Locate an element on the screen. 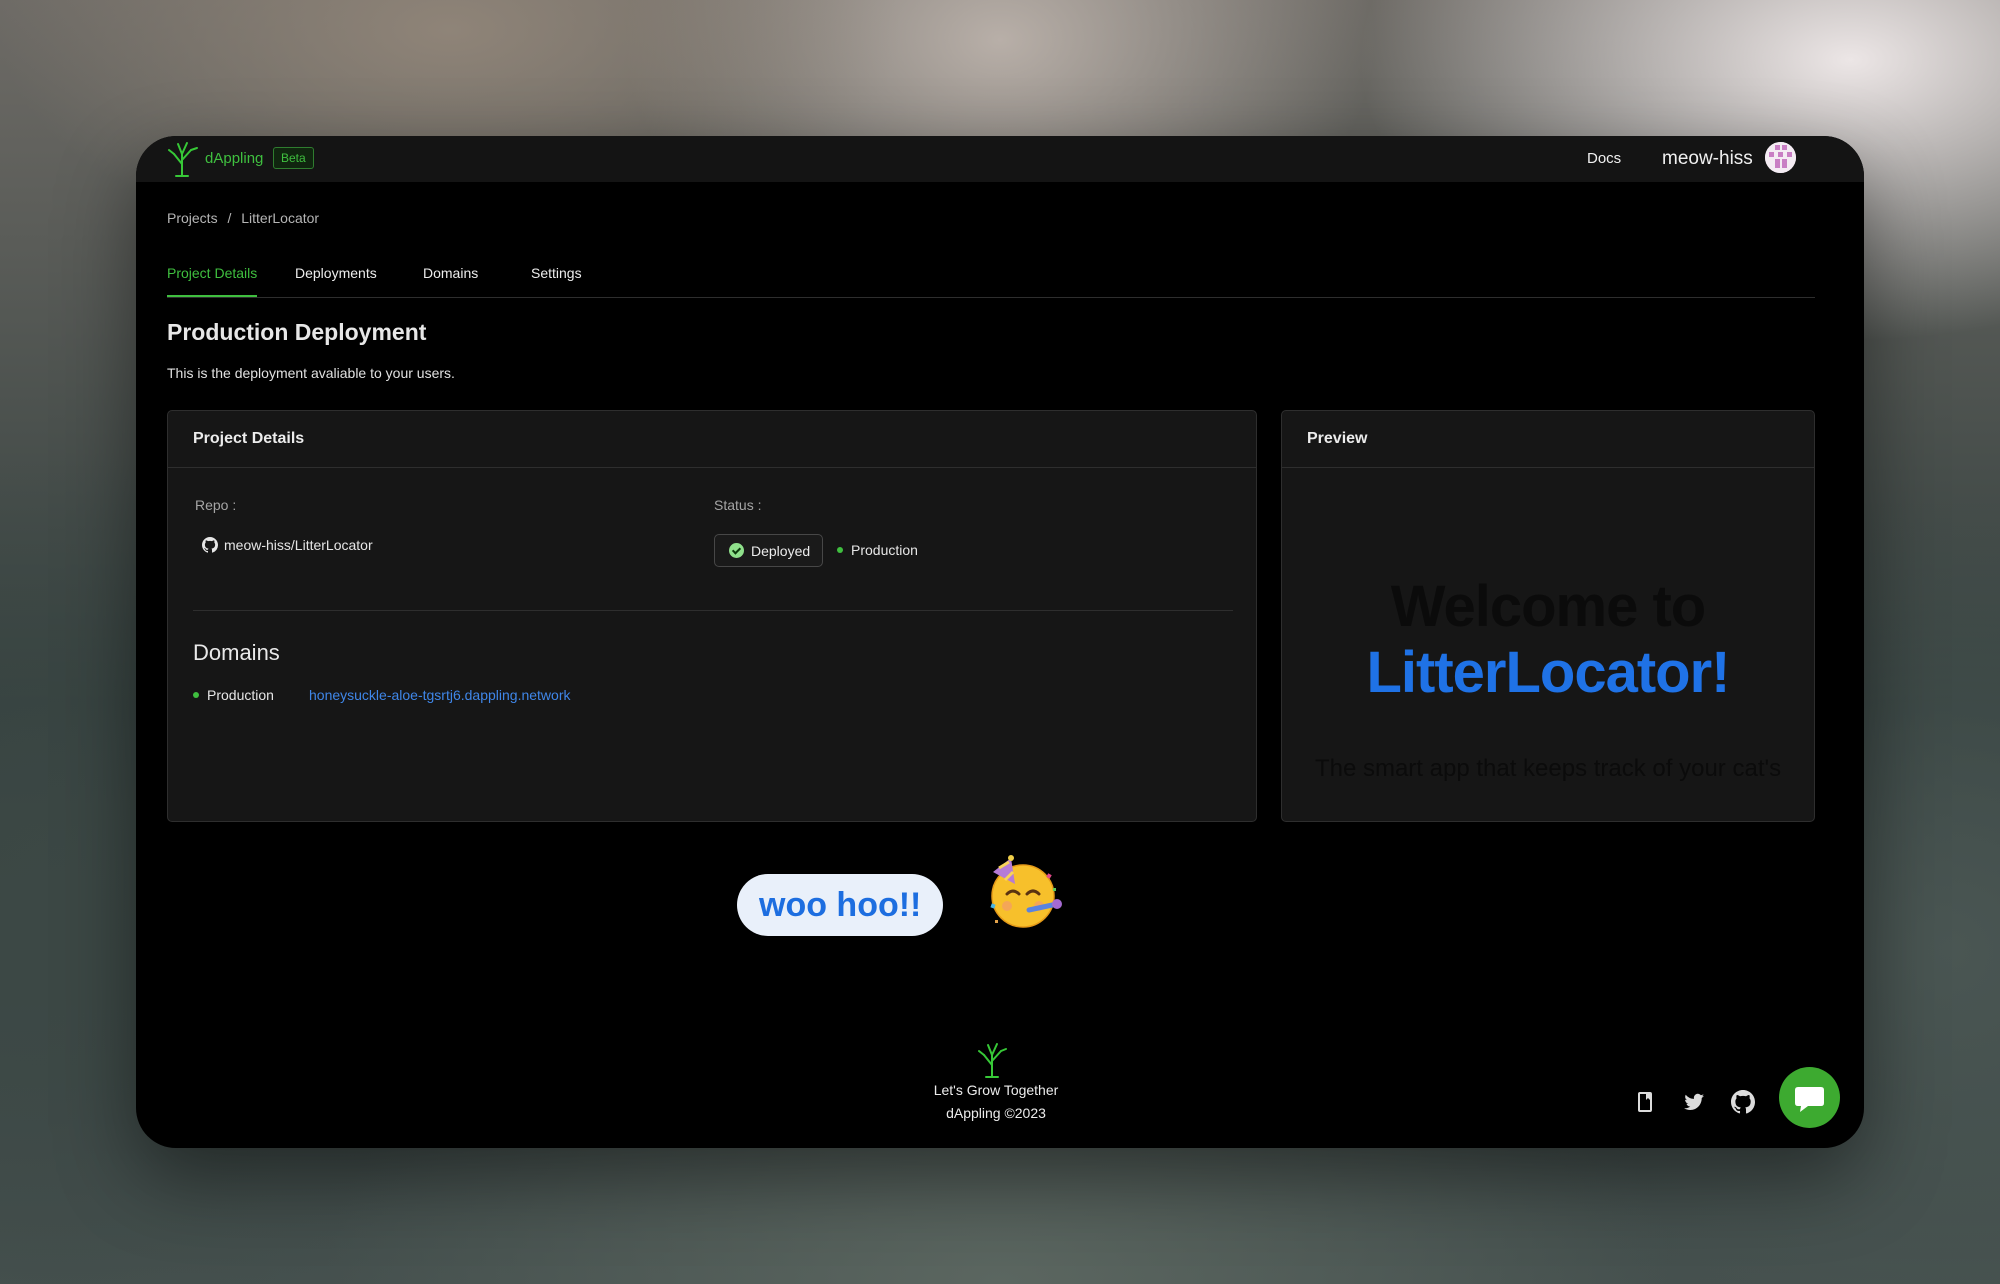  celebration-bubble: woo hoo!! is located at coordinates (840, 905).